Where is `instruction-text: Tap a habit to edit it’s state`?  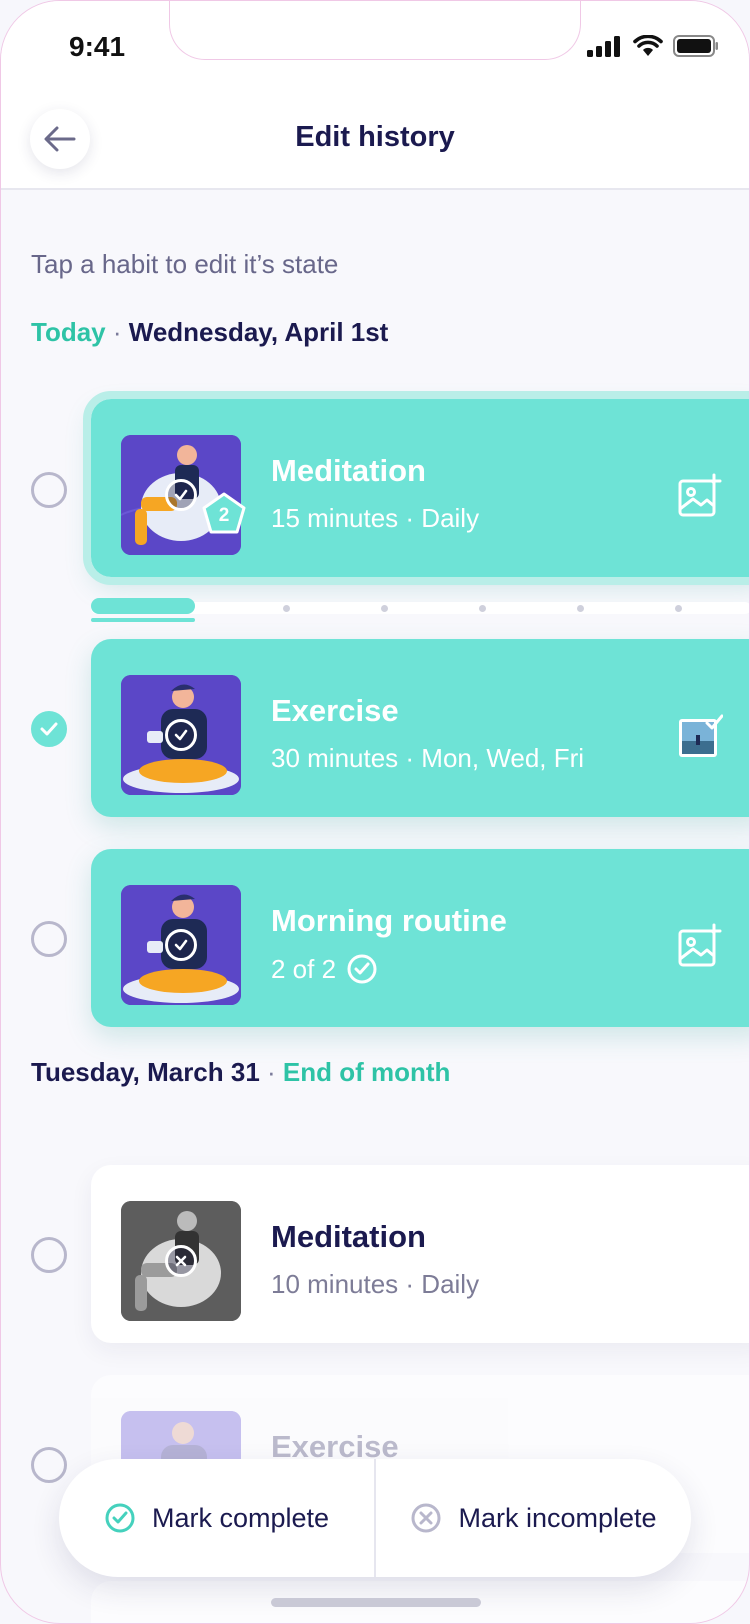
instruction-text: Tap a habit to edit it’s state is located at coordinates (185, 264).